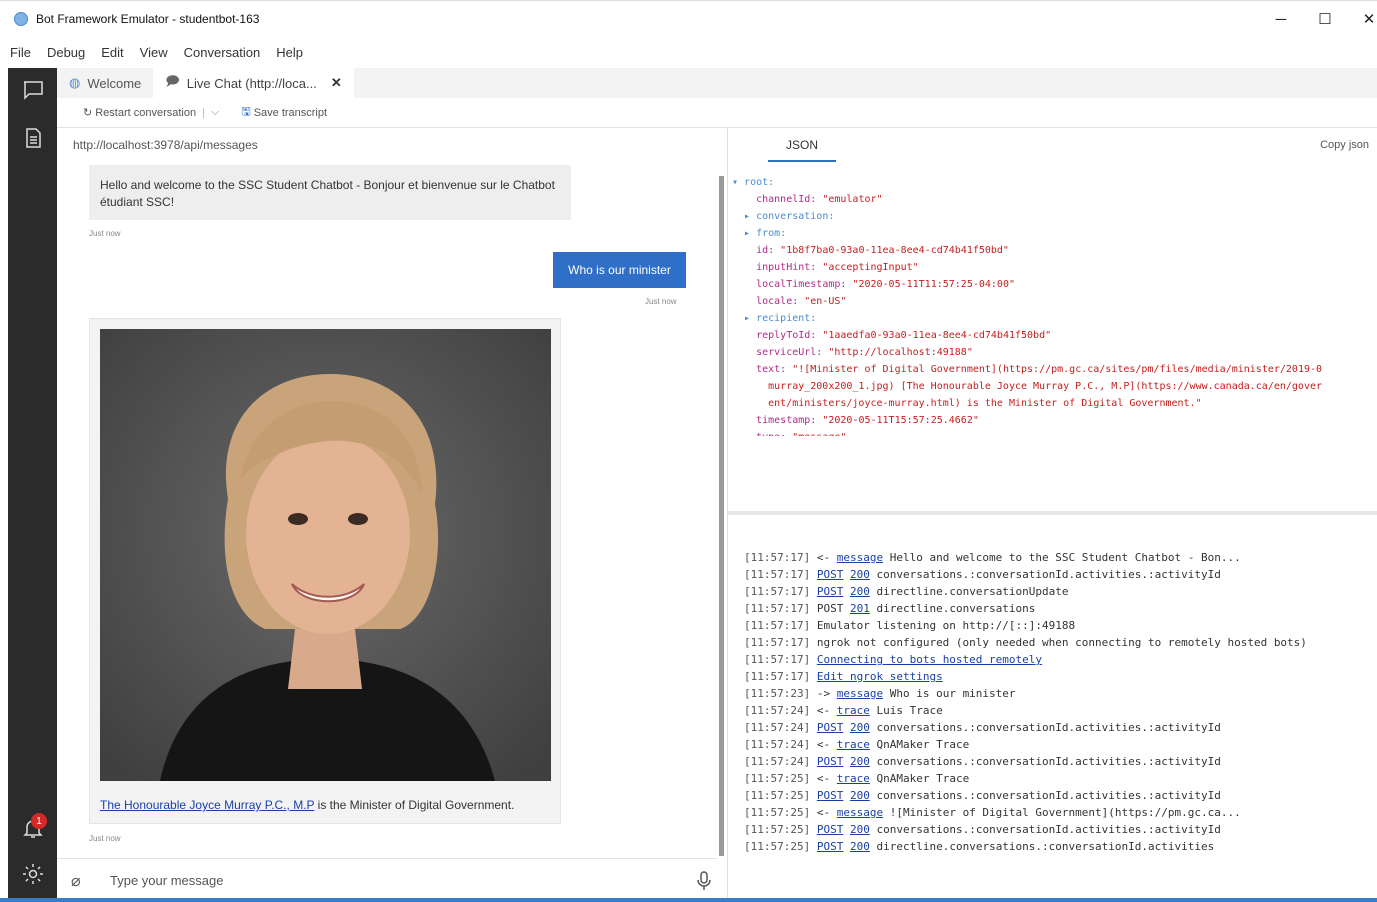 The image size is (1377, 902). What do you see at coordinates (1059, 778) in the screenshot?
I see `log-entry: [11:57:25] <- trace QnAMaker Trace` at bounding box center [1059, 778].